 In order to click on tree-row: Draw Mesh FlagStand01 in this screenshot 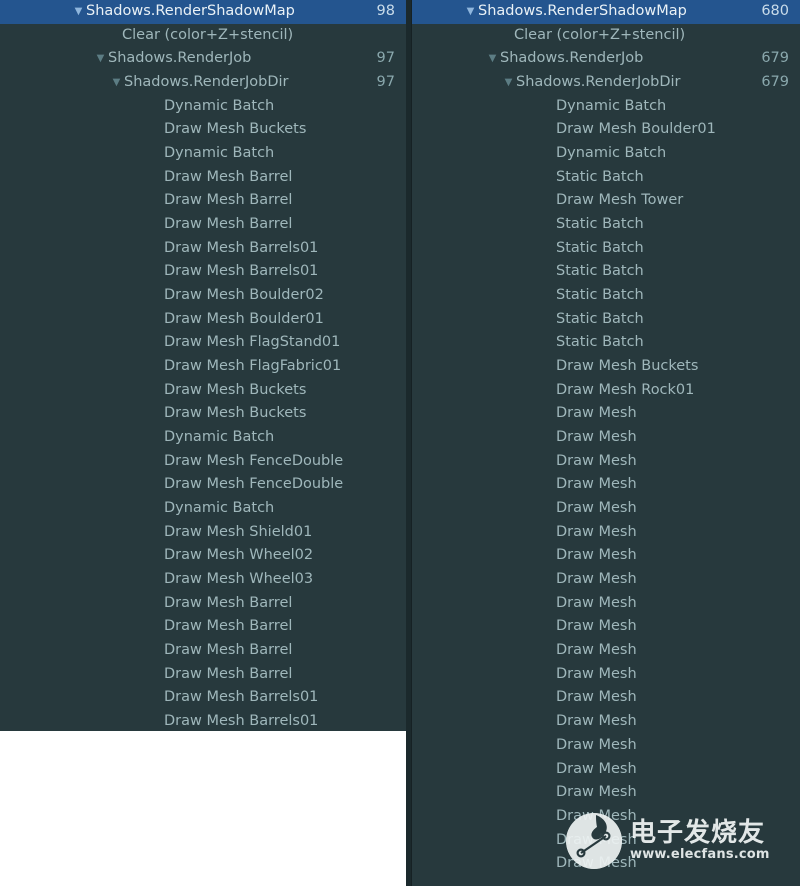, I will do `click(203, 343)`.